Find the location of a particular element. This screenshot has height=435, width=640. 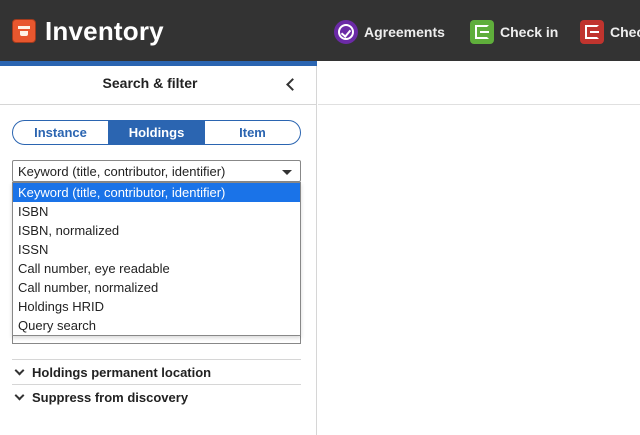

dropdown-option: ISBN is located at coordinates (156, 211).